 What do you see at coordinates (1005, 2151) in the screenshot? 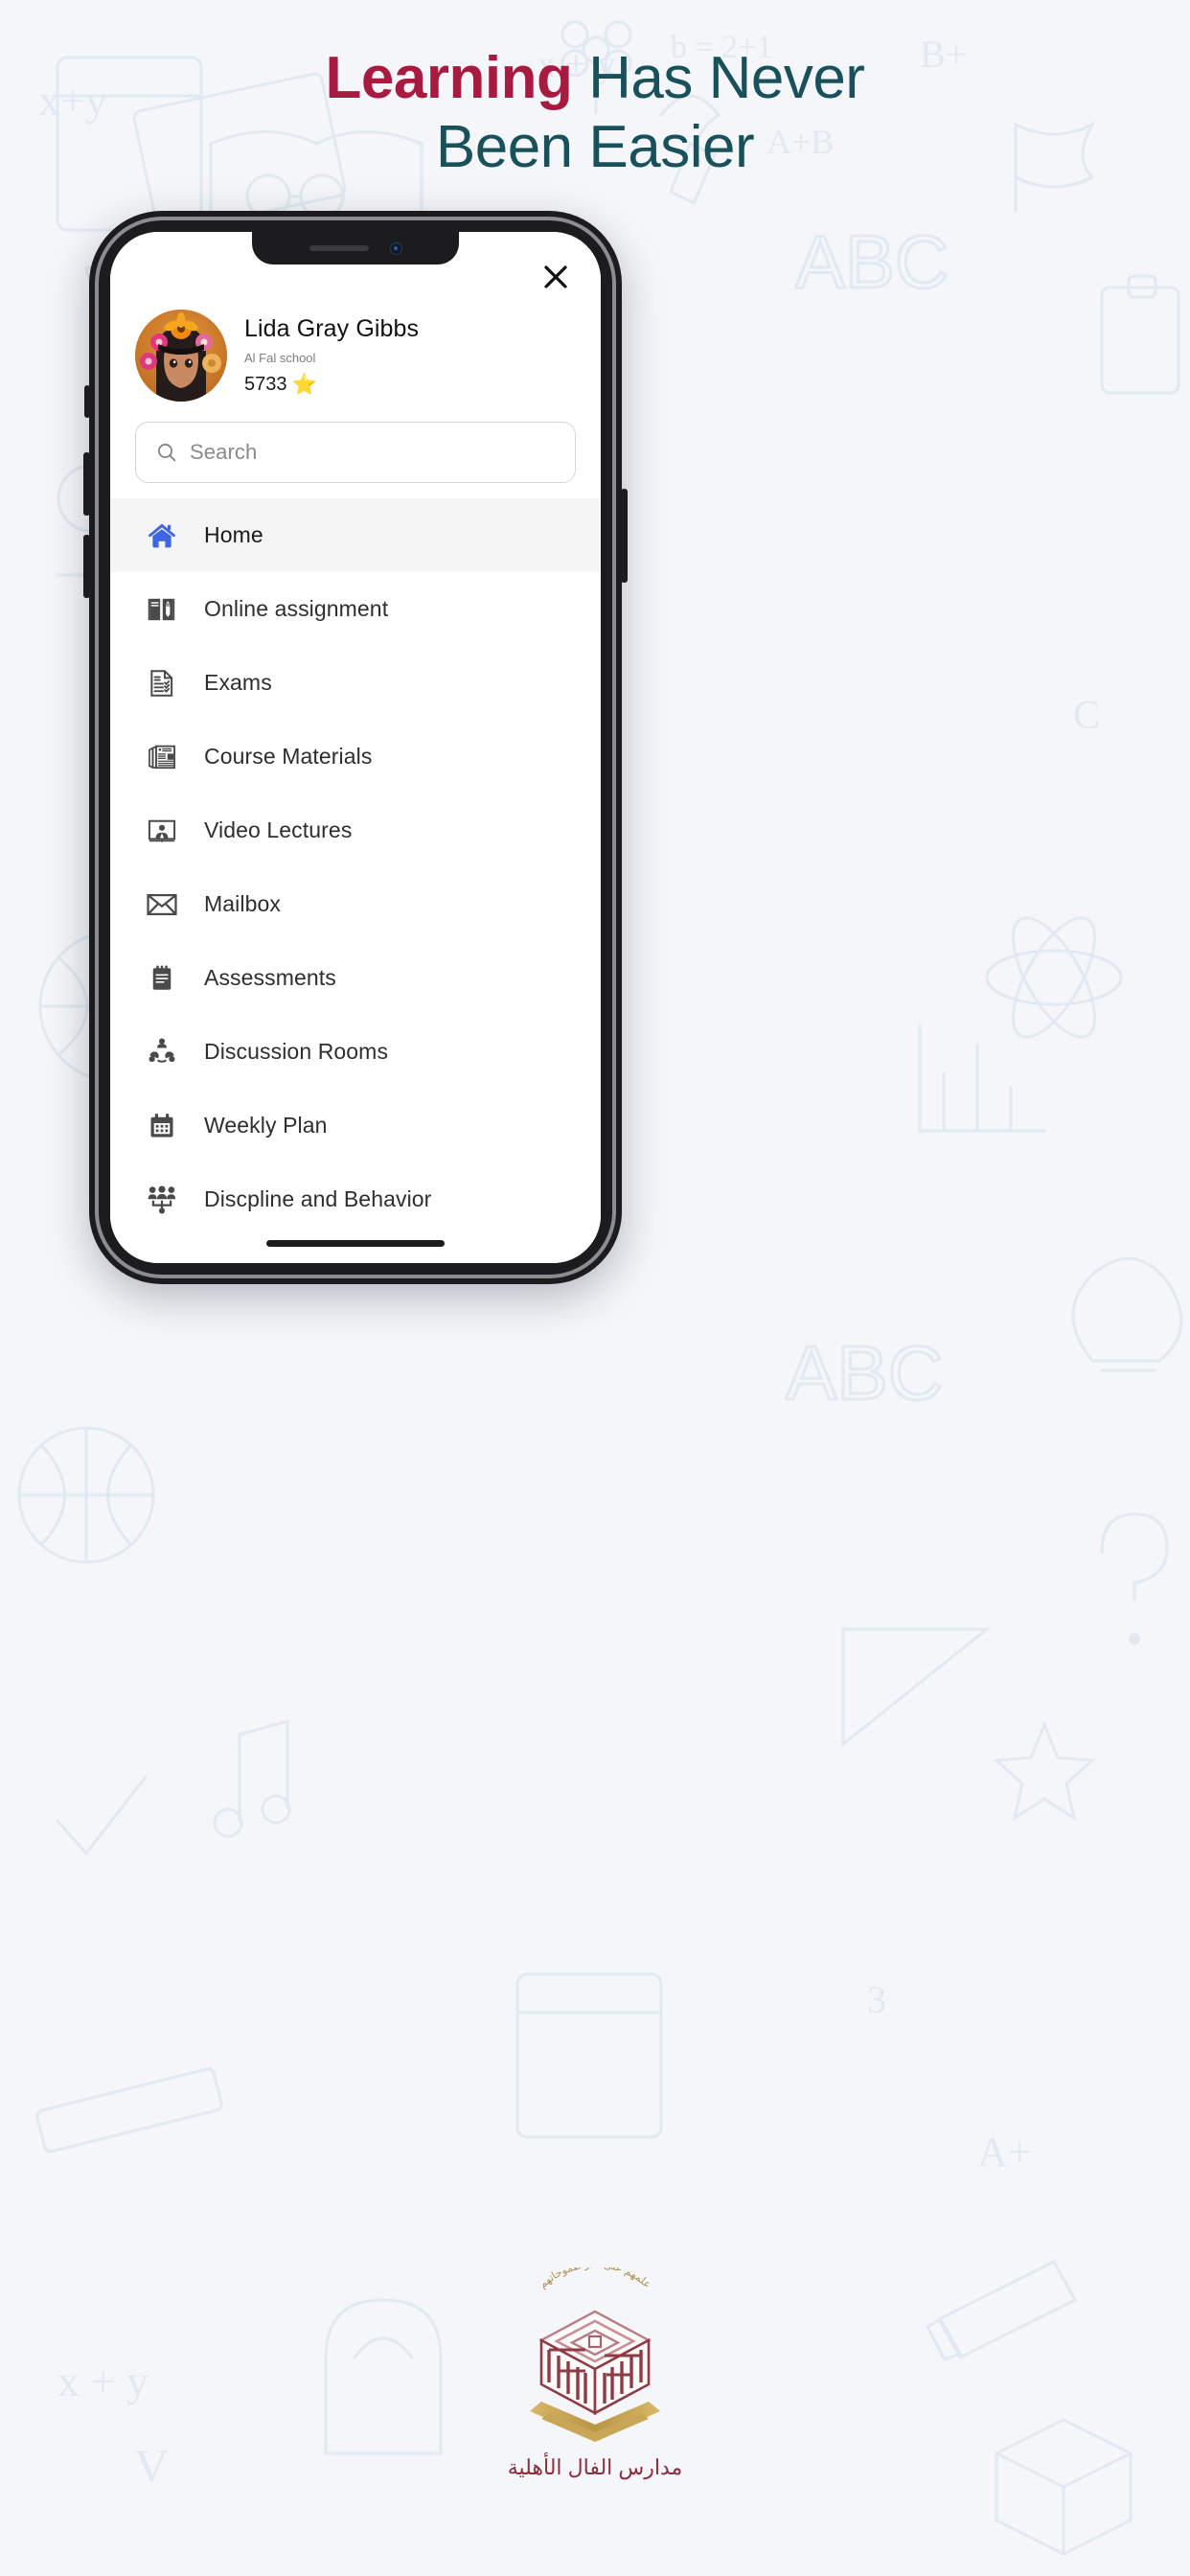
I see `svg-text: A+` at bounding box center [1005, 2151].